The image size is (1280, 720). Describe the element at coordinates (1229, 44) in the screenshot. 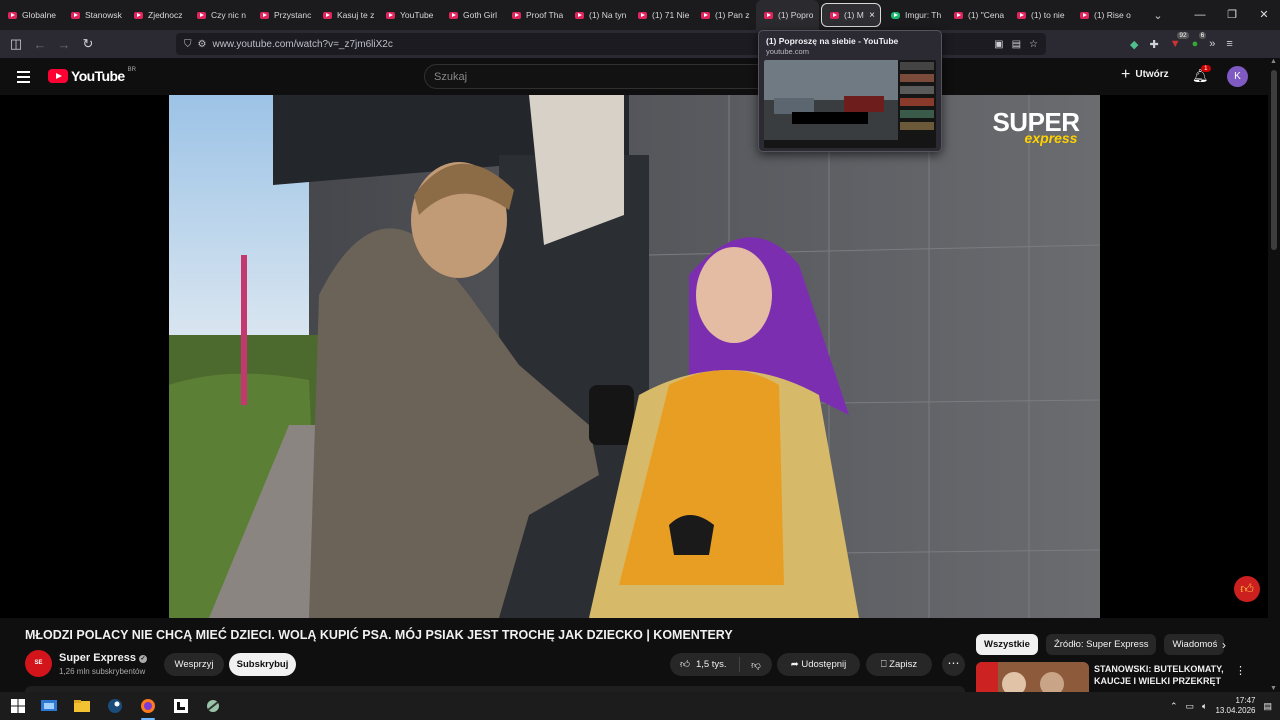

I see `menu-icon: ≡` at that location.